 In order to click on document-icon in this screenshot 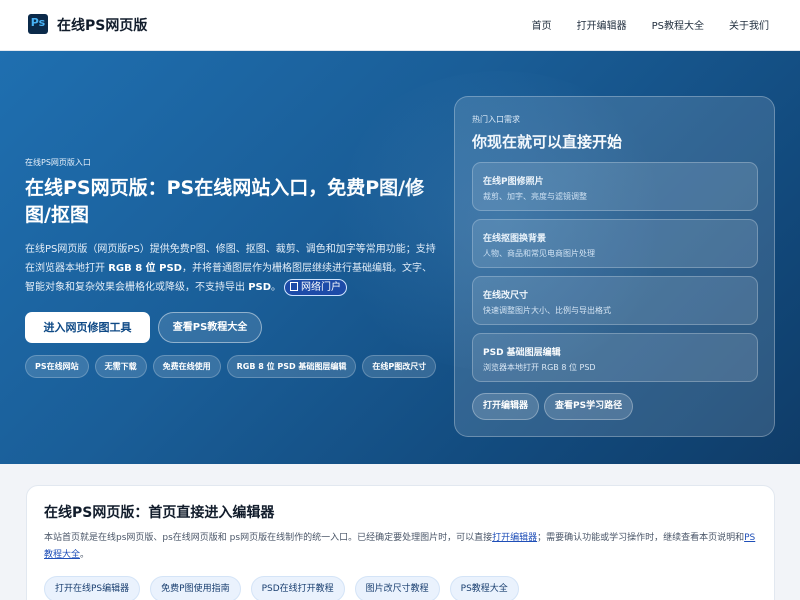, I will do `click(294, 286)`.